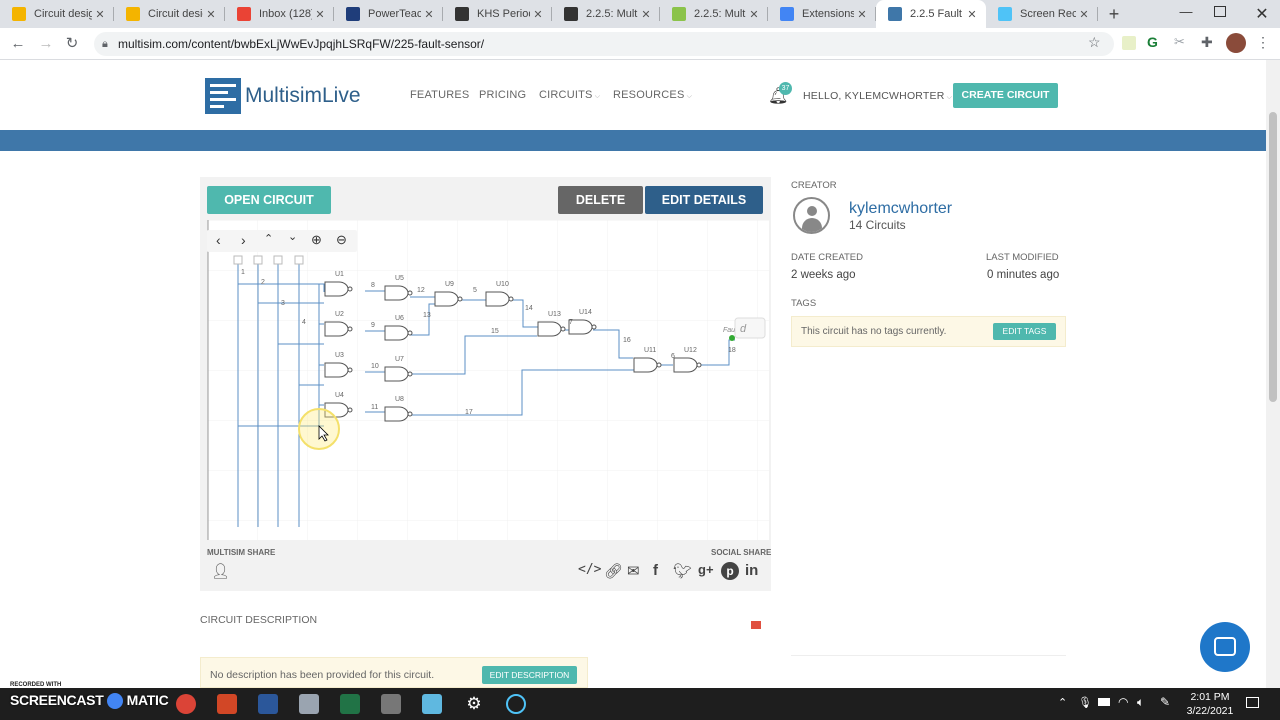 This screenshot has width=1280, height=720. I want to click on avatar, so click(811, 215).